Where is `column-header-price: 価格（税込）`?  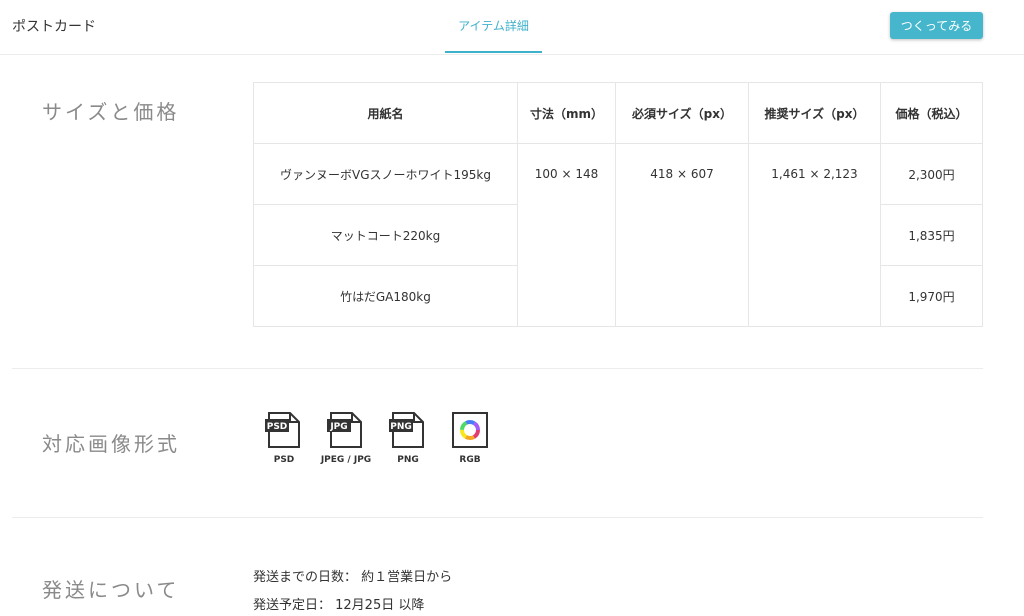 column-header-price: 価格（税込） is located at coordinates (931, 113).